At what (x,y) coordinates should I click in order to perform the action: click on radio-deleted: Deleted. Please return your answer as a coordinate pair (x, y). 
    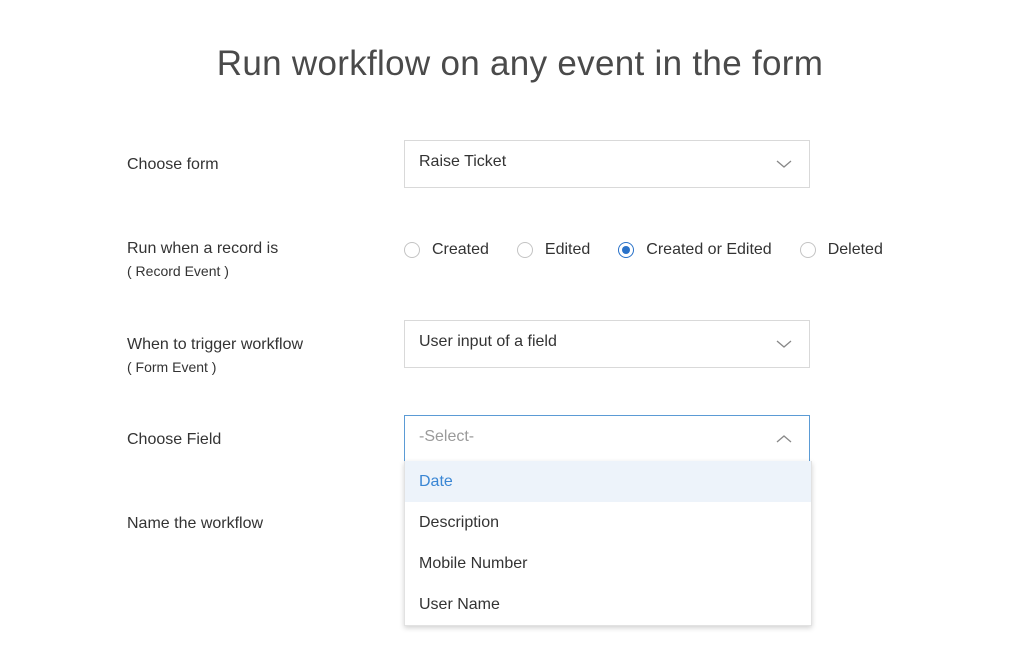
    Looking at the image, I should click on (841, 250).